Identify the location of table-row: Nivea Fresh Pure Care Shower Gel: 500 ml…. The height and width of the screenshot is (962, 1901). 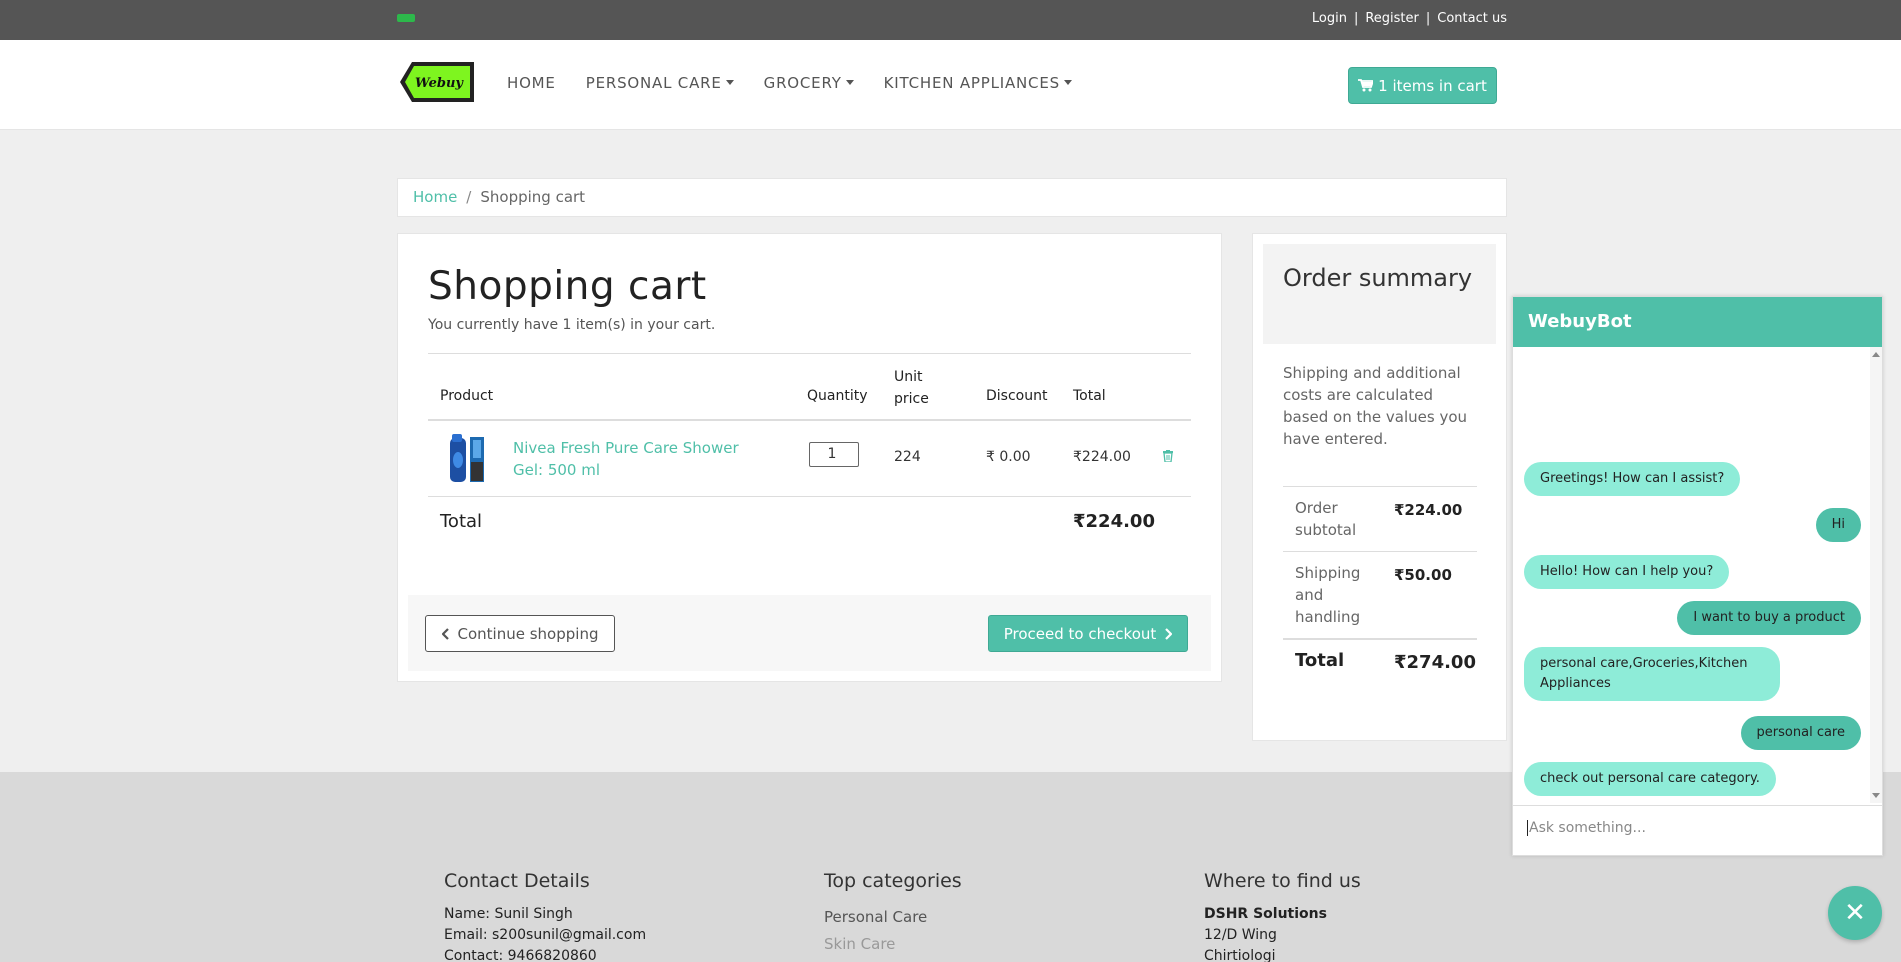
(809, 459).